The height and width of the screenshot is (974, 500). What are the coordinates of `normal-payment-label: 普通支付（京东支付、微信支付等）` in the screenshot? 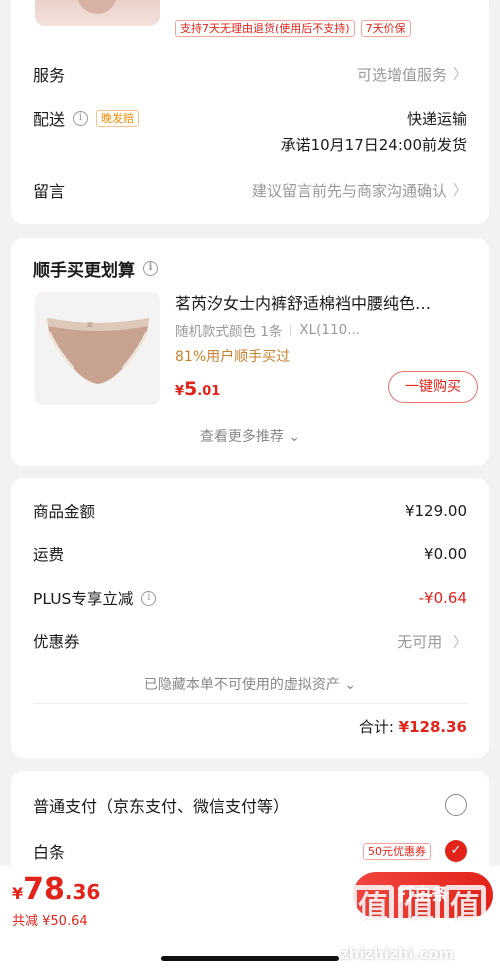 It's located at (161, 806).